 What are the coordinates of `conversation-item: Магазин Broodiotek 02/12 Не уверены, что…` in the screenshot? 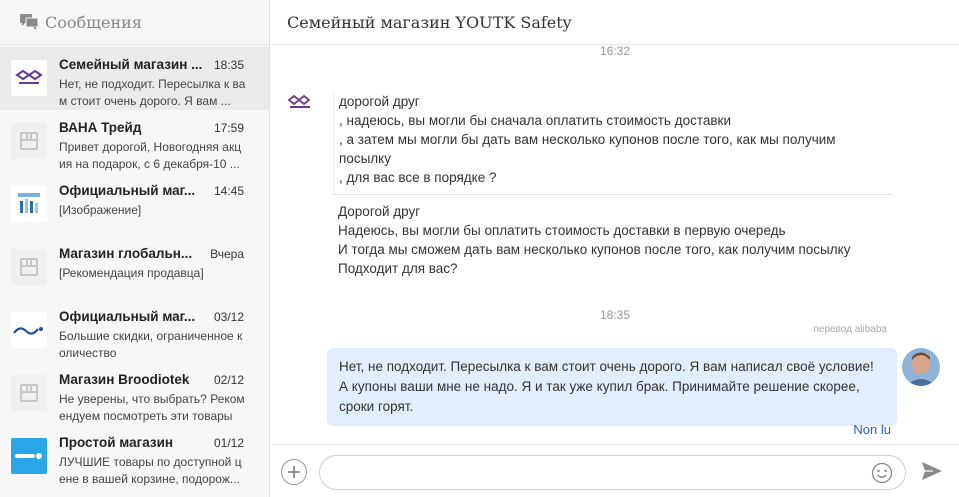 It's located at (134, 393).